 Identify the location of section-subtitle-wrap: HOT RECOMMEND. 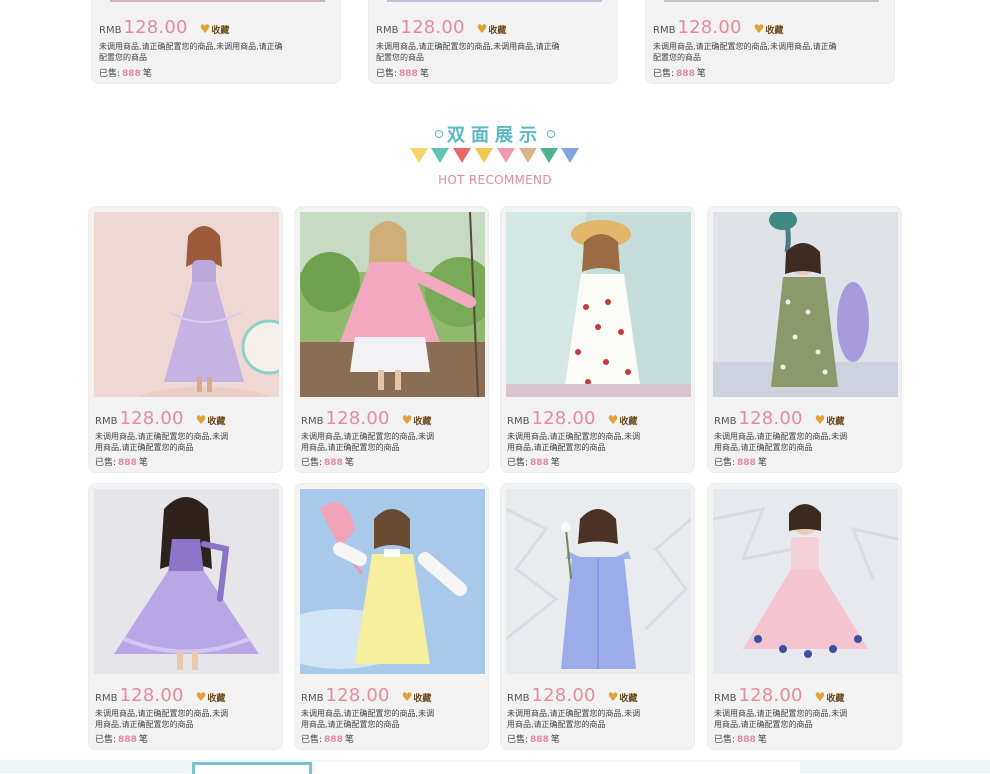
(495, 178).